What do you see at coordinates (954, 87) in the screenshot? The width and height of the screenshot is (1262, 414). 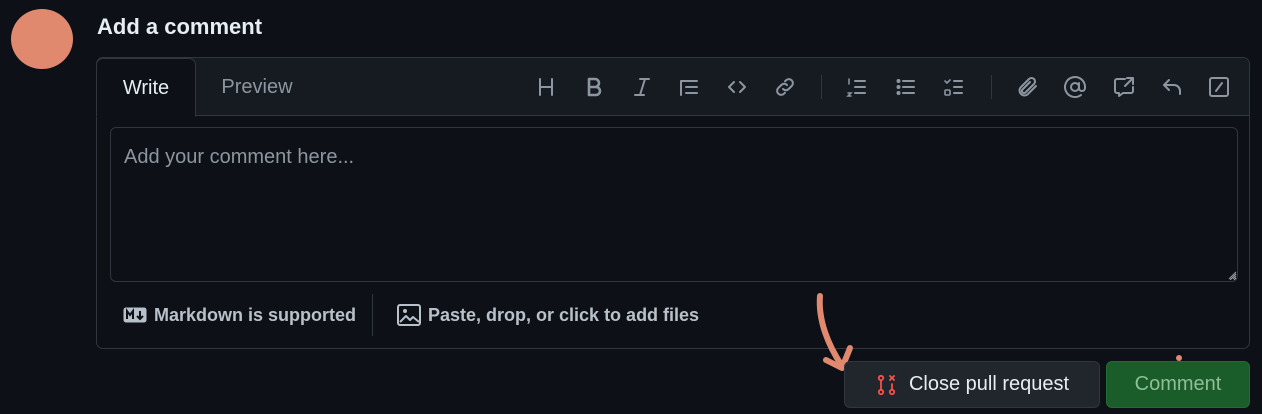 I see `task-list-icon` at bounding box center [954, 87].